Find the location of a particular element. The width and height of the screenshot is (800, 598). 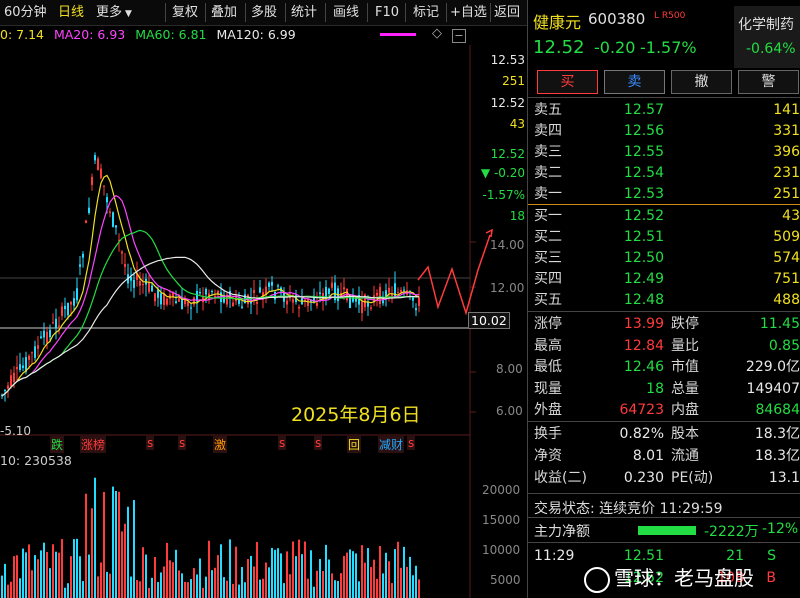

sell-order-row: 卖五 12.57 141 is located at coordinates (667, 110).